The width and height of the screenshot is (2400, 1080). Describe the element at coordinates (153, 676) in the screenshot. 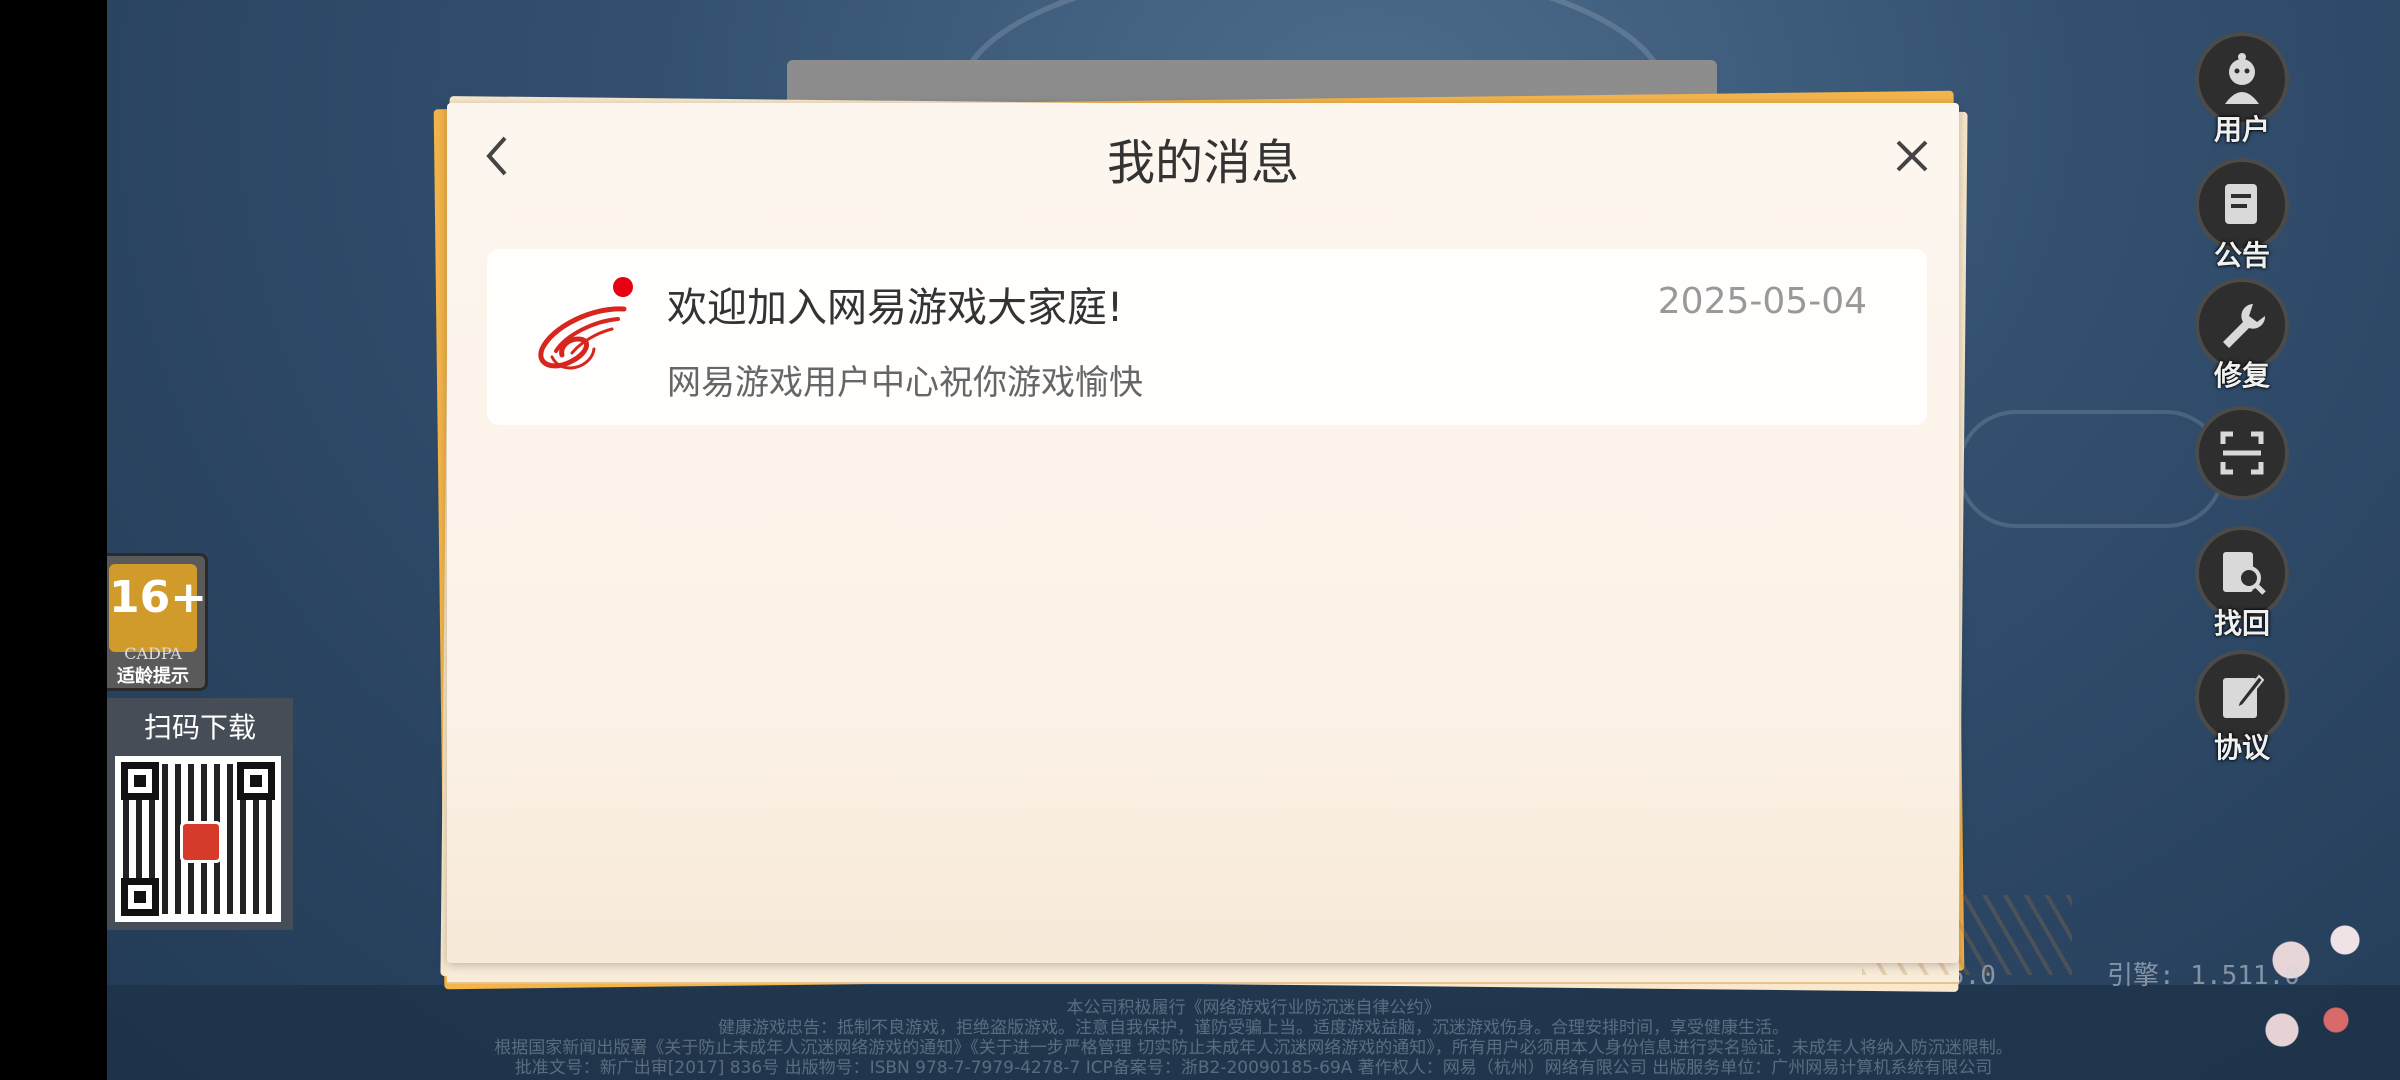

I see `age-rating-tip: 适龄提示` at that location.